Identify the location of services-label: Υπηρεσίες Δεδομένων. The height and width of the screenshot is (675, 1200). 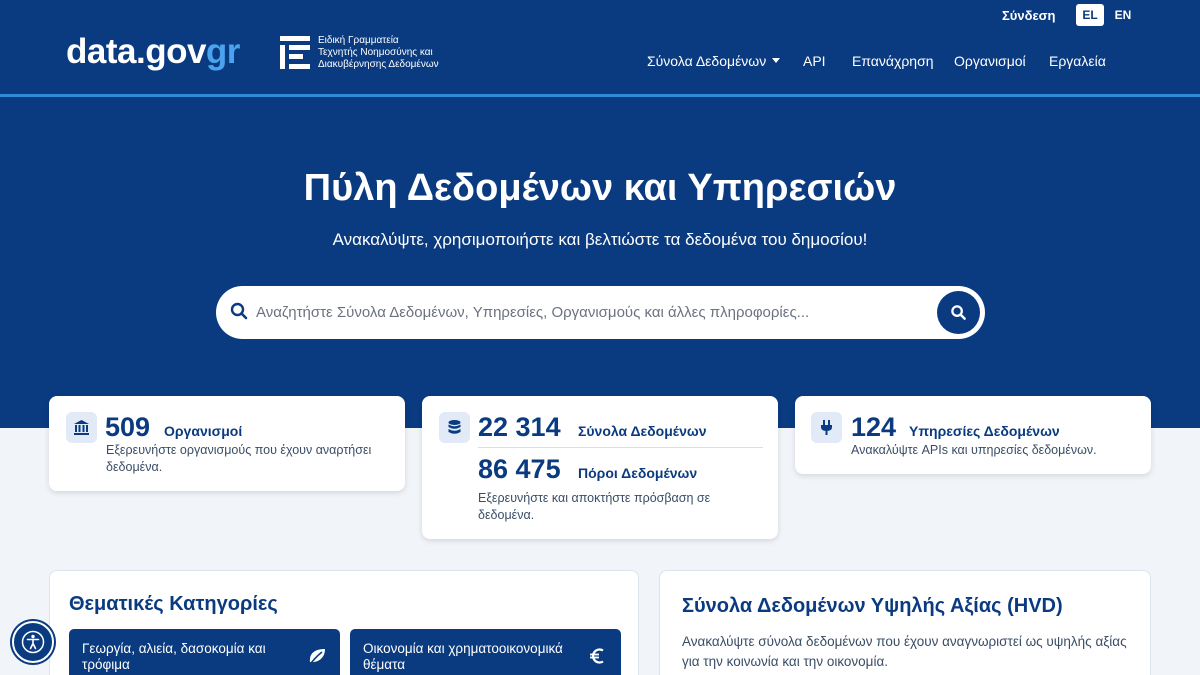
(984, 431).